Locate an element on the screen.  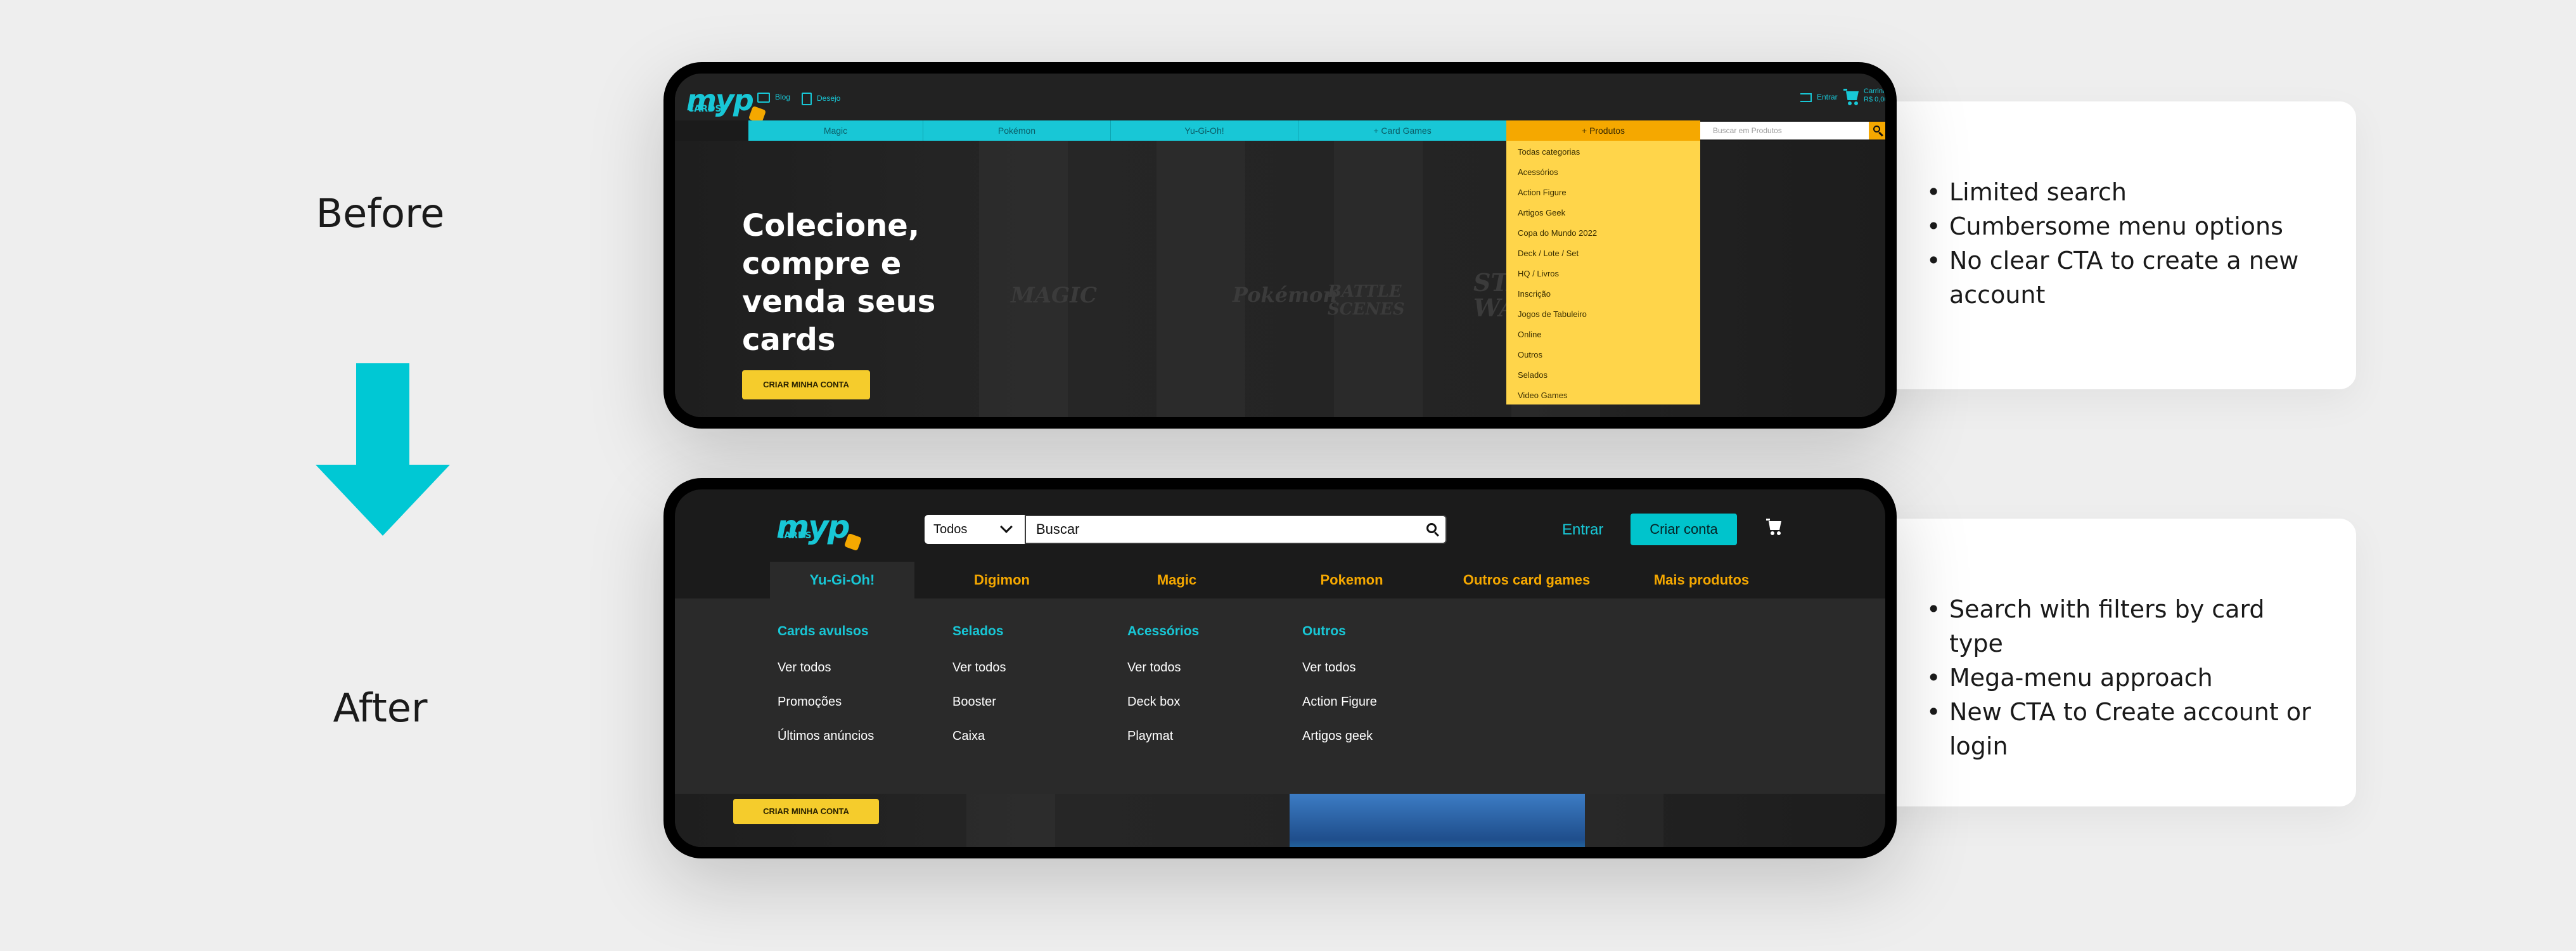
search-input: Buscar is located at coordinates (1236, 529).